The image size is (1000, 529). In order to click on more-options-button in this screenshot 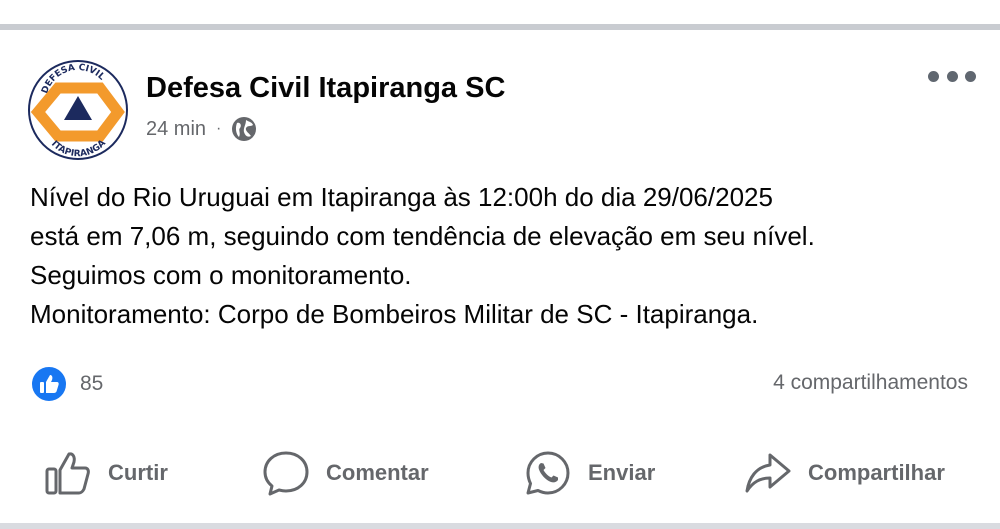, I will do `click(952, 76)`.